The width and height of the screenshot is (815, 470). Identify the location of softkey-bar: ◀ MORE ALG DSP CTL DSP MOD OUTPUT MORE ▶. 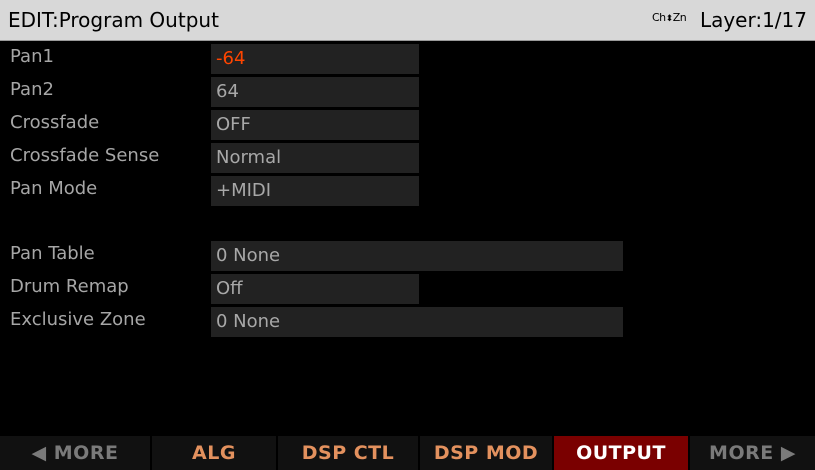
(407, 453).